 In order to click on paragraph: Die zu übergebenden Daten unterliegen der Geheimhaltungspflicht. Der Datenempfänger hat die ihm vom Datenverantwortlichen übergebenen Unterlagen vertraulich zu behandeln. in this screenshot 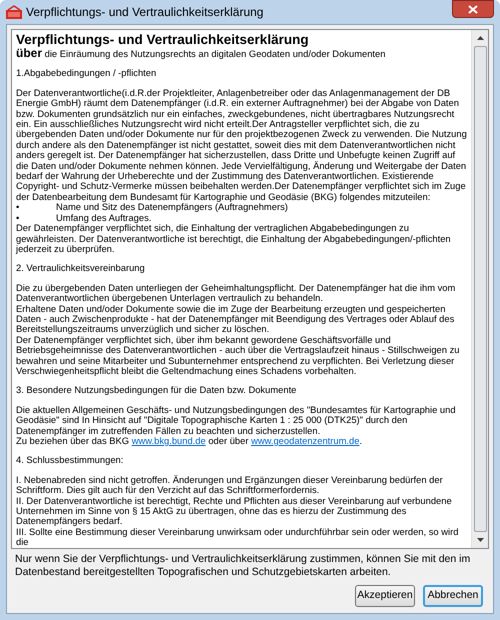, I will do `click(236, 293)`.